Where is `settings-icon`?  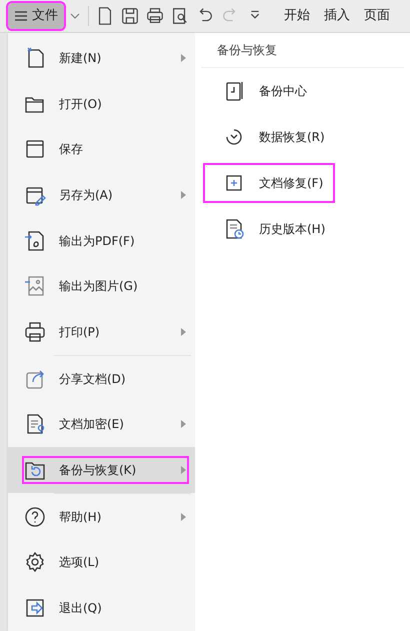 settings-icon is located at coordinates (35, 562).